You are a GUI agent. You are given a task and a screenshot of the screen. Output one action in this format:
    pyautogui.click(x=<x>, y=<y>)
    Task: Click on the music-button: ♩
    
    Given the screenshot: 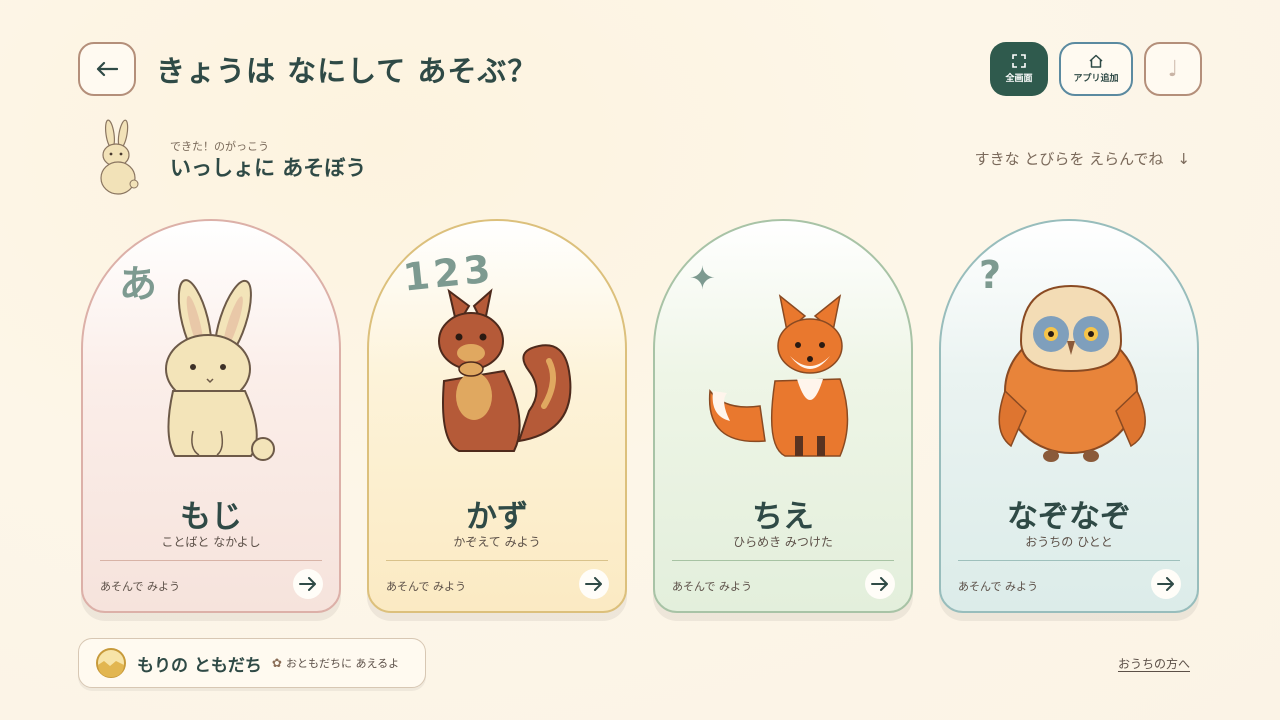 What is the action you would take?
    pyautogui.click(x=1173, y=69)
    